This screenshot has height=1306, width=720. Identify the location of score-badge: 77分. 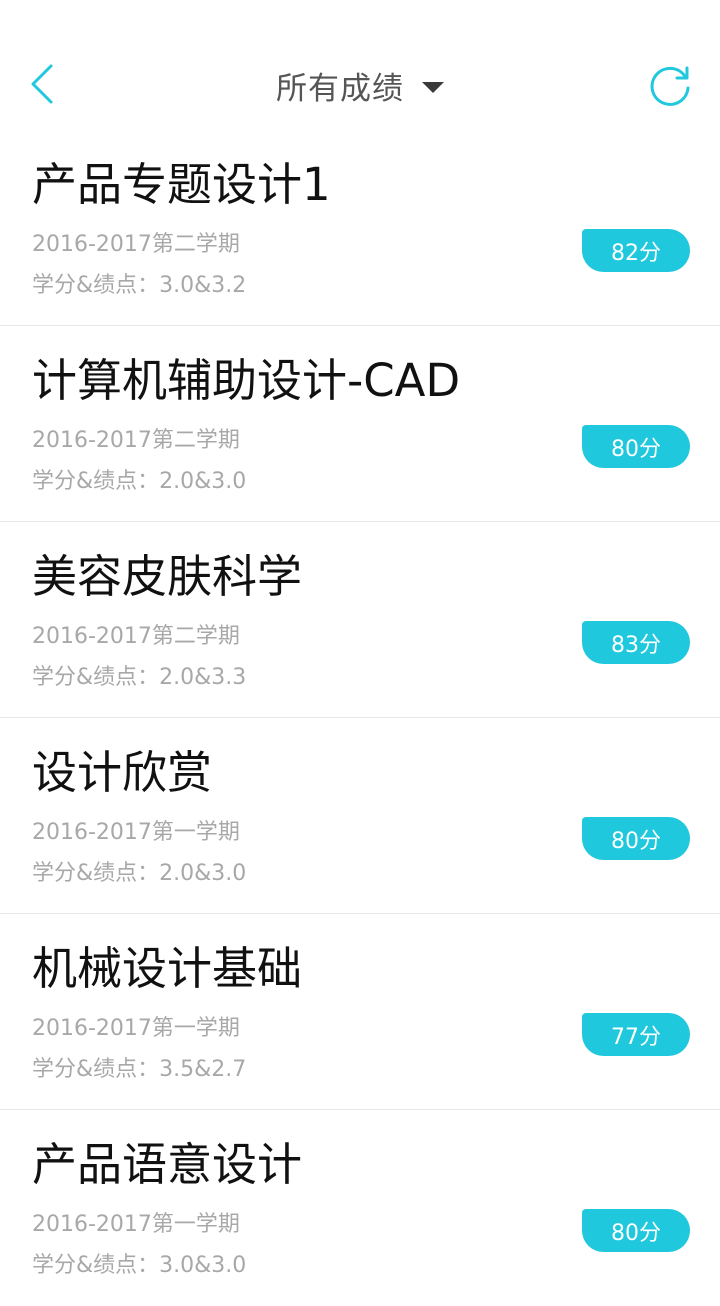
(636, 1034).